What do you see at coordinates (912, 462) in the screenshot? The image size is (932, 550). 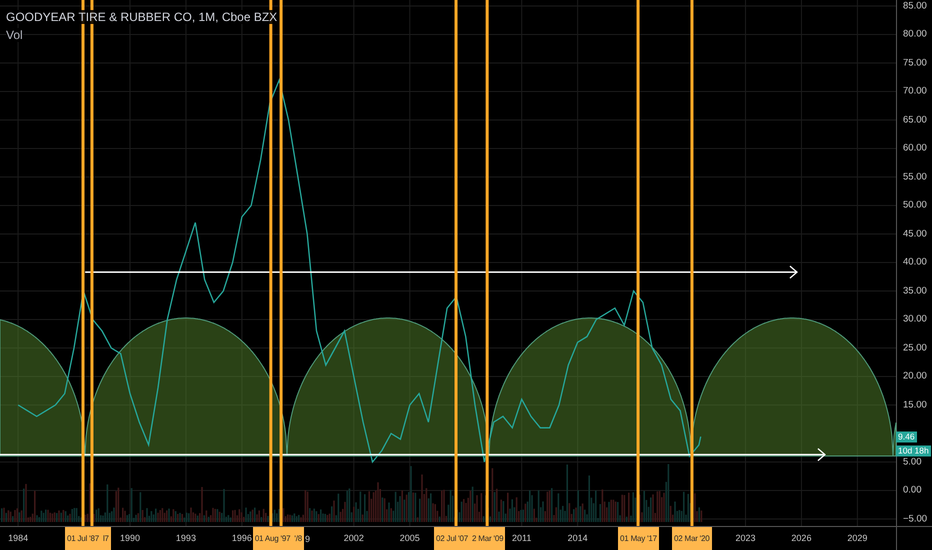 I see `price-label: 5.00` at bounding box center [912, 462].